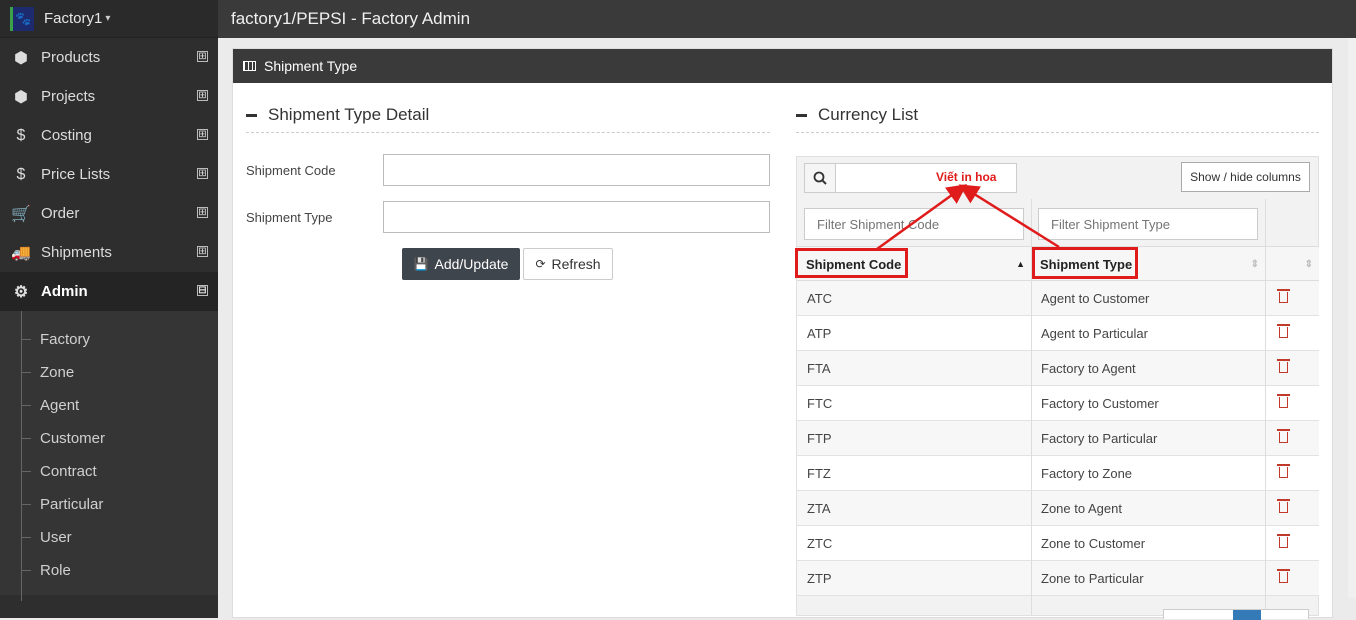 This screenshot has height=620, width=1356. Describe the element at coordinates (109, 438) in the screenshot. I see `submenu-item-customer: Customer` at that location.